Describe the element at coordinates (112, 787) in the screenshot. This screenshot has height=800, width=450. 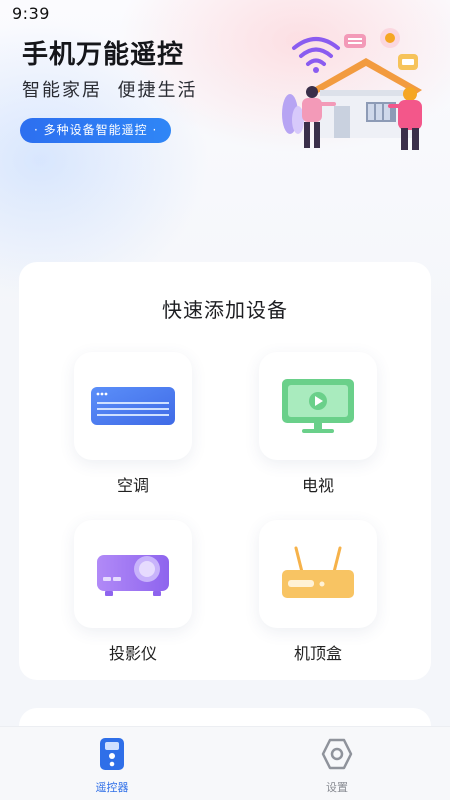
I see `tab-label: 遥控器` at that location.